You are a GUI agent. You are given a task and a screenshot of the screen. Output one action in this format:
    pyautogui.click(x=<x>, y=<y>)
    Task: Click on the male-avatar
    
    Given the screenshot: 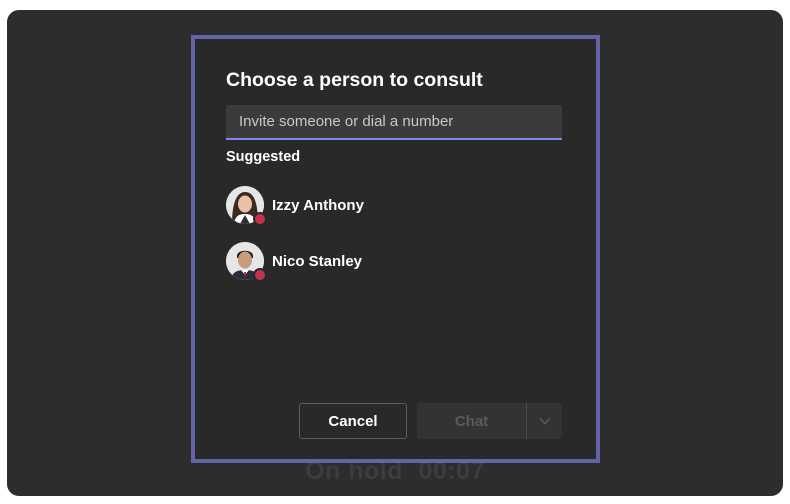 What is the action you would take?
    pyautogui.click(x=246, y=262)
    